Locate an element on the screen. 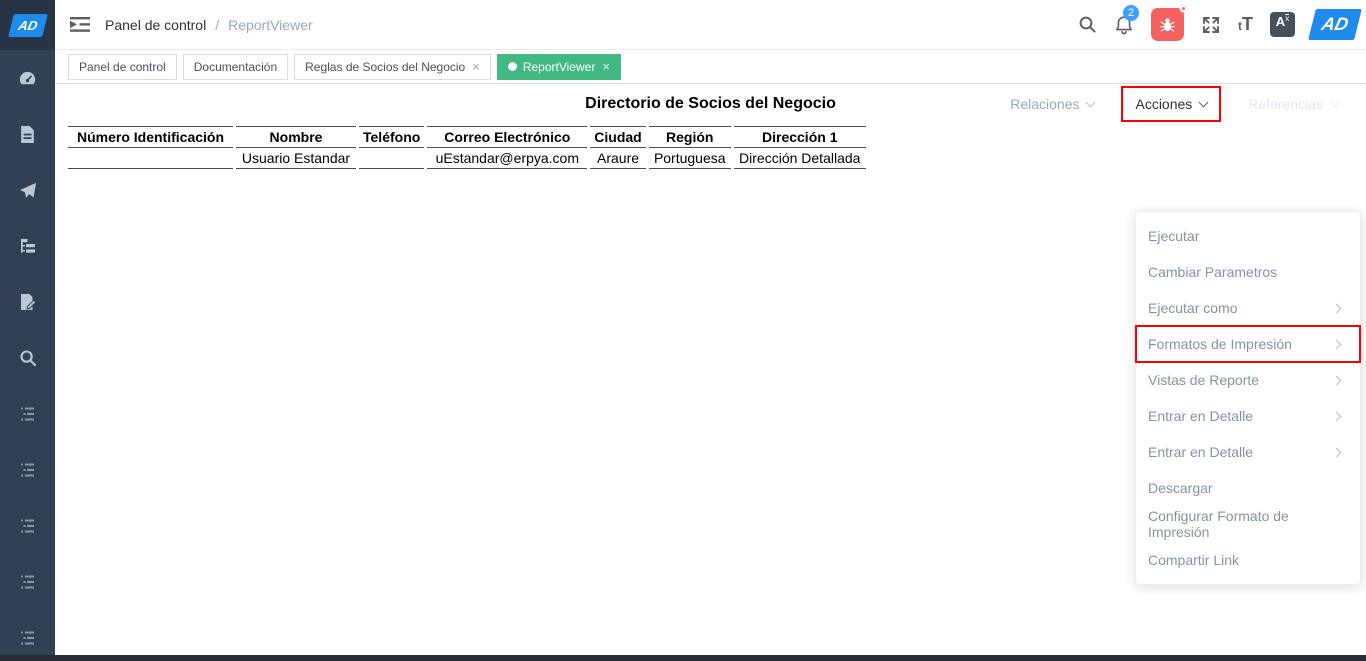 Image resolution: width=1366 pixels, height=661 pixels. referencias-dropdown-button: Referencias is located at coordinates (1293, 104).